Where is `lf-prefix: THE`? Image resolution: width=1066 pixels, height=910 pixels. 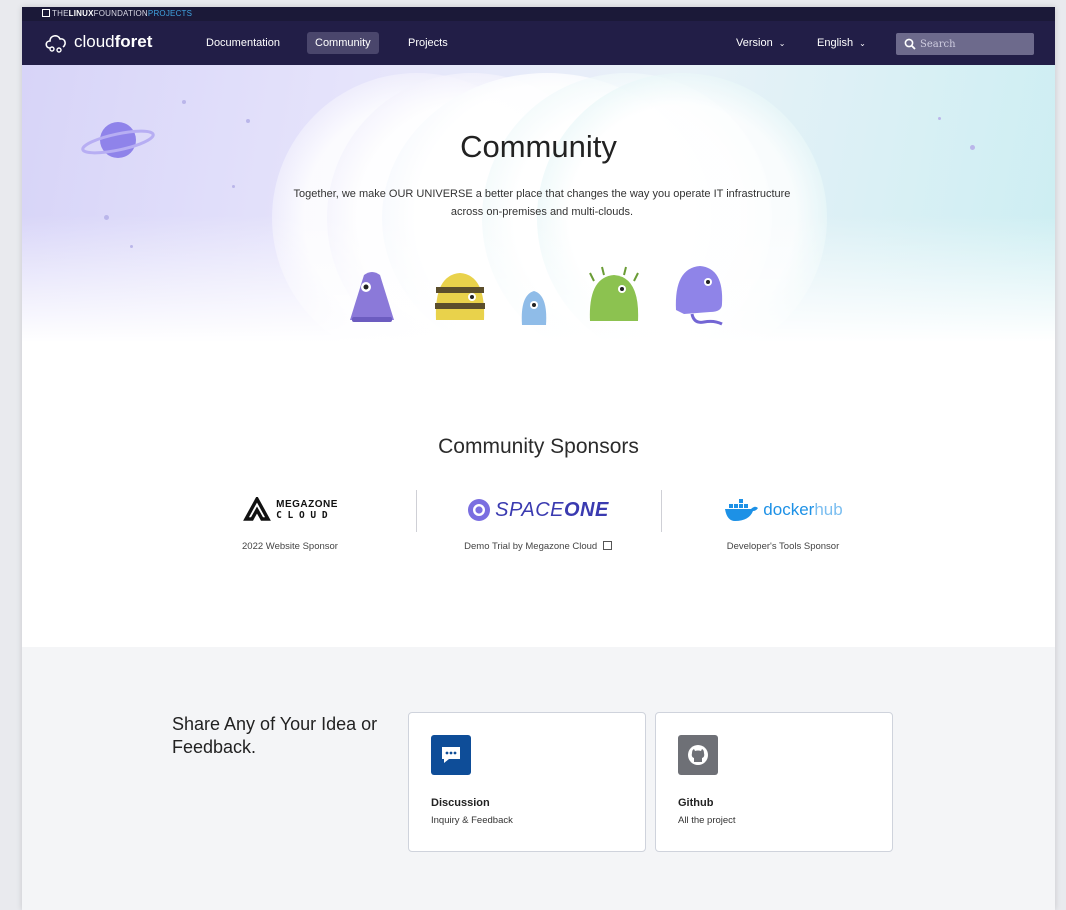
lf-prefix: THE is located at coordinates (60, 13).